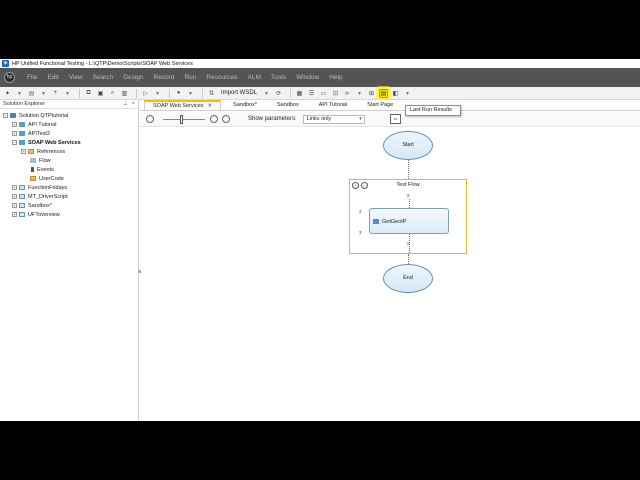  Describe the element at coordinates (245, 105) in the screenshot. I see `tab-sandbox-modified: Sandbox*` at that location.